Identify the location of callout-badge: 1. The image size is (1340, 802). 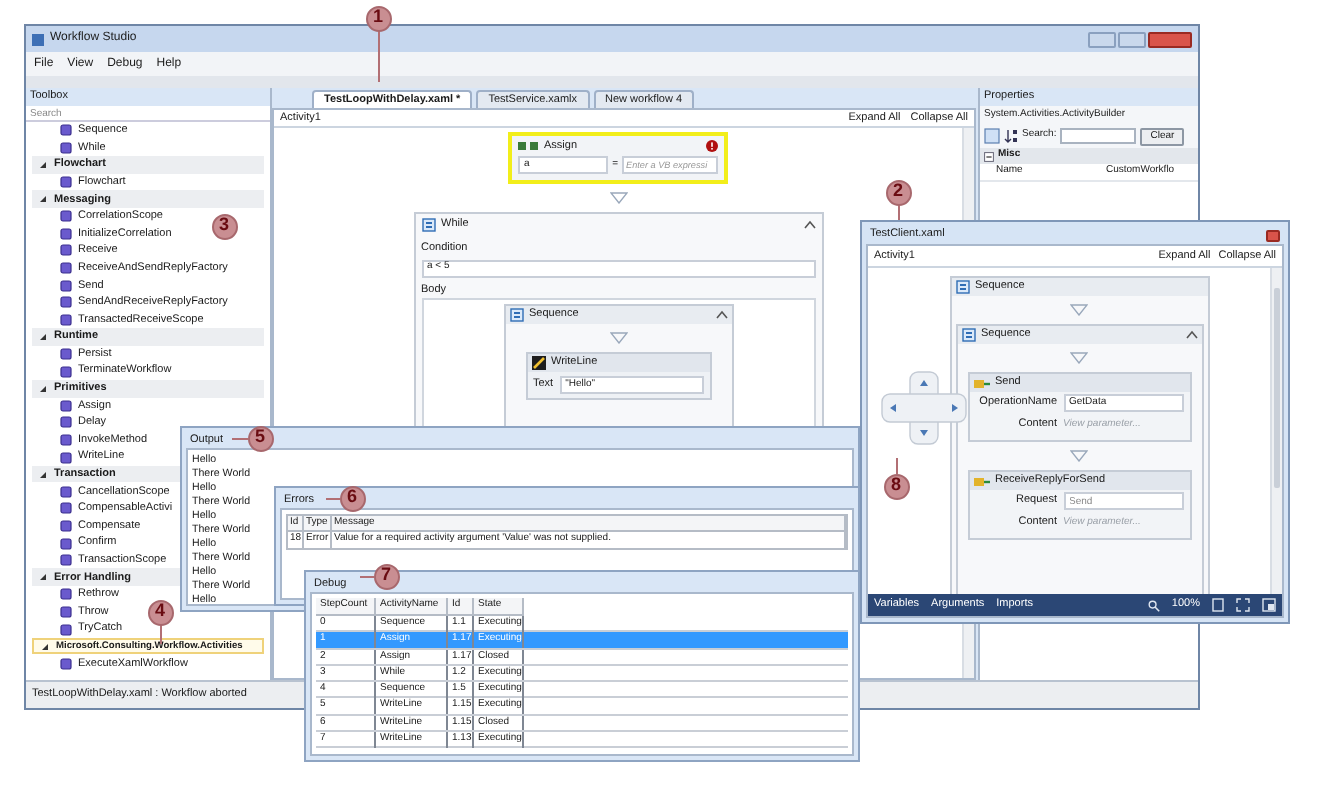
(378, 18).